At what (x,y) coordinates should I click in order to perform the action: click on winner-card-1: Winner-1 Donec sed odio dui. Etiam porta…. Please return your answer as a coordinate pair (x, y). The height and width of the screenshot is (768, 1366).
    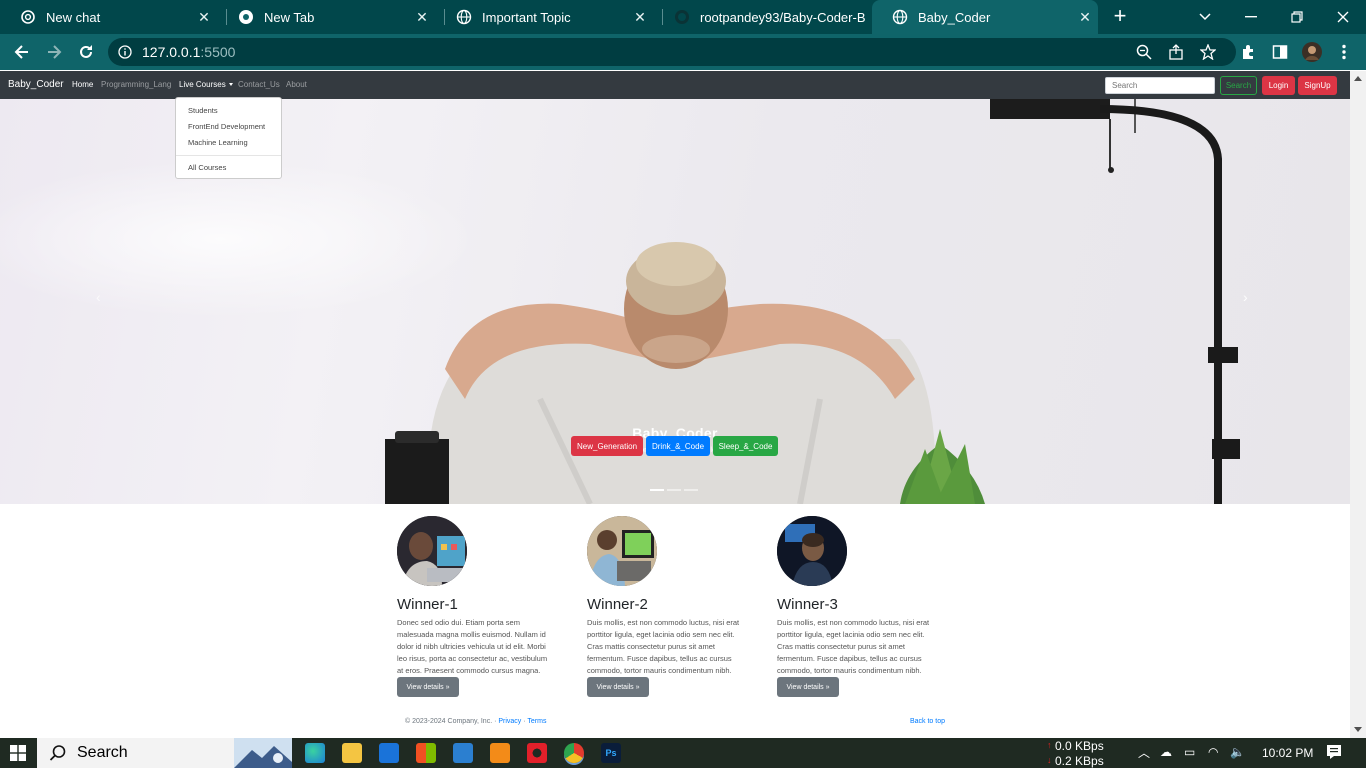
    Looking at the image, I should click on (477, 606).